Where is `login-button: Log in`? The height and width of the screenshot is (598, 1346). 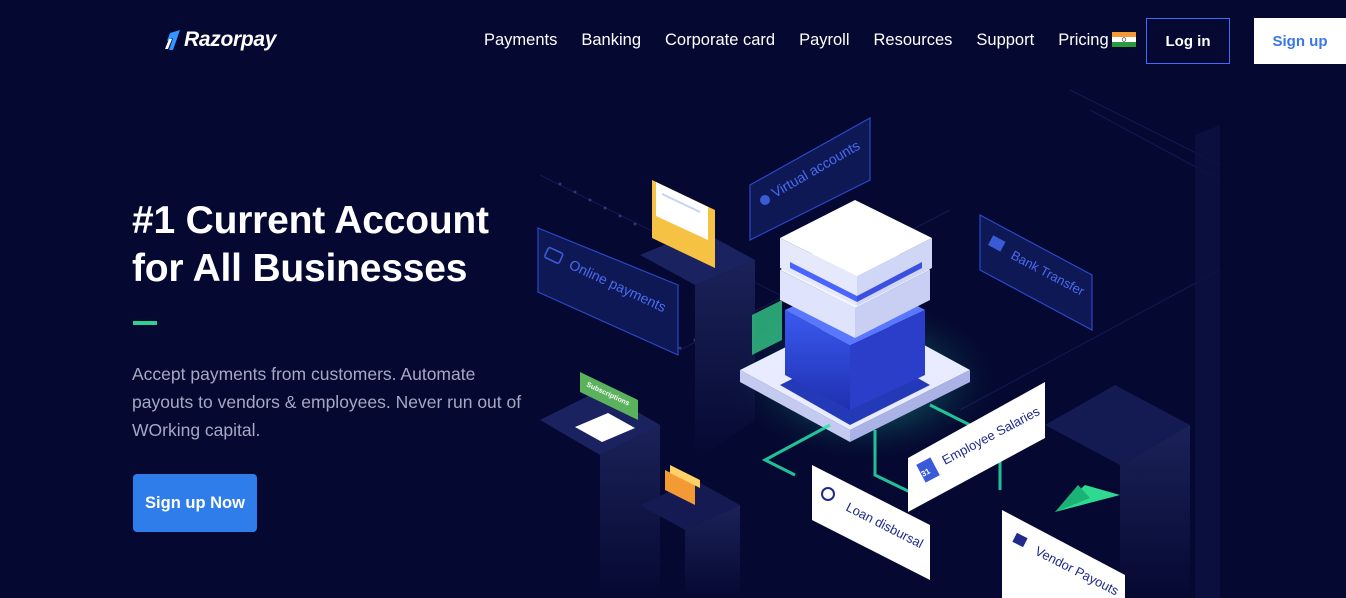 login-button: Log in is located at coordinates (1188, 41).